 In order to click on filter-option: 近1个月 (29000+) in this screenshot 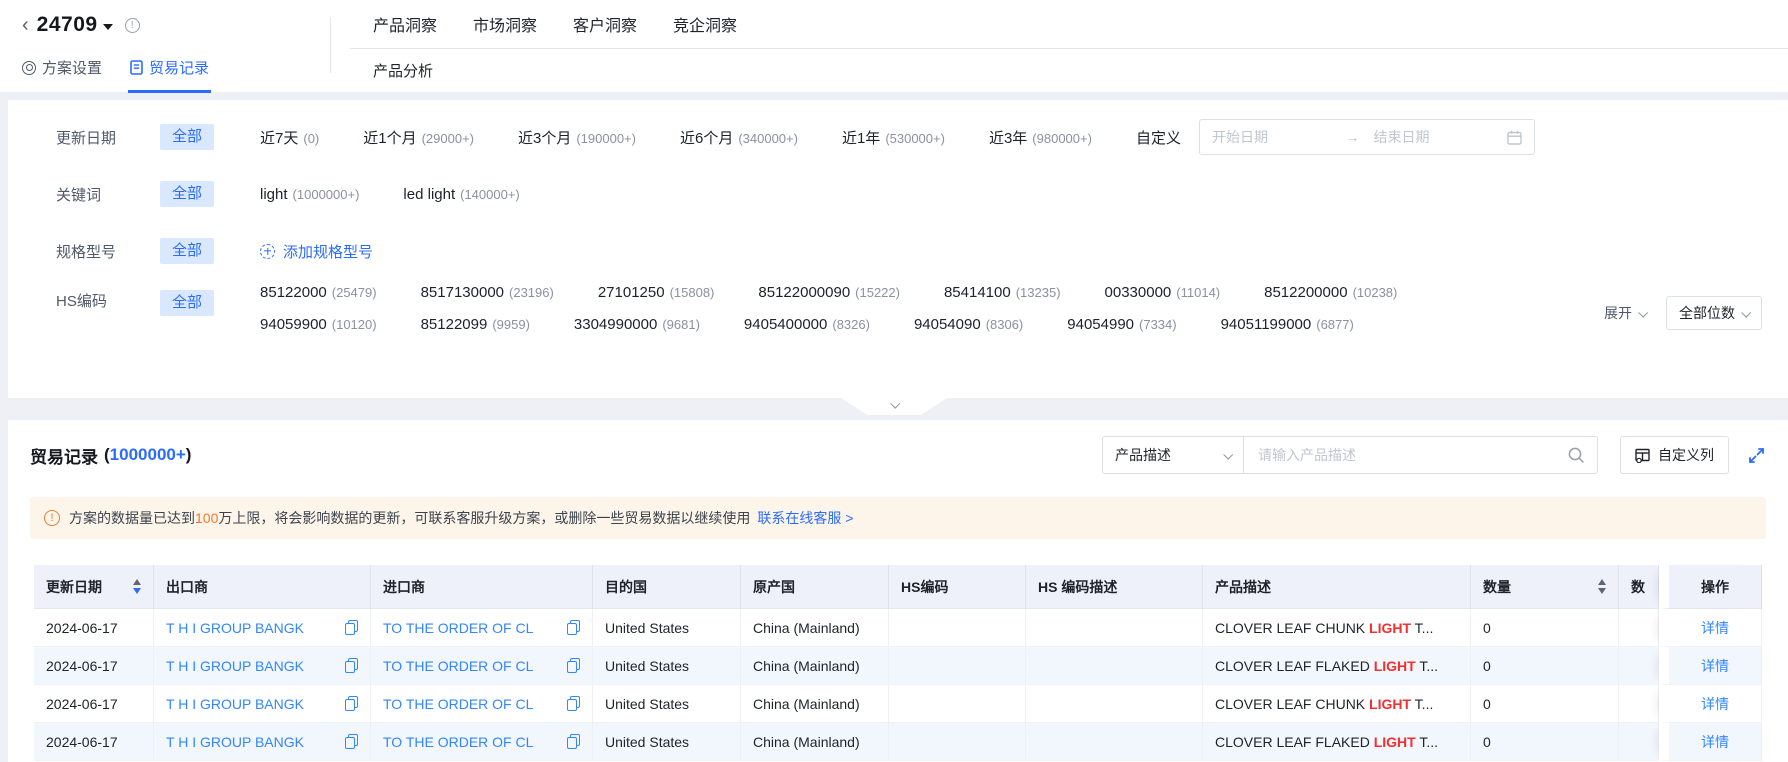, I will do `click(418, 137)`.